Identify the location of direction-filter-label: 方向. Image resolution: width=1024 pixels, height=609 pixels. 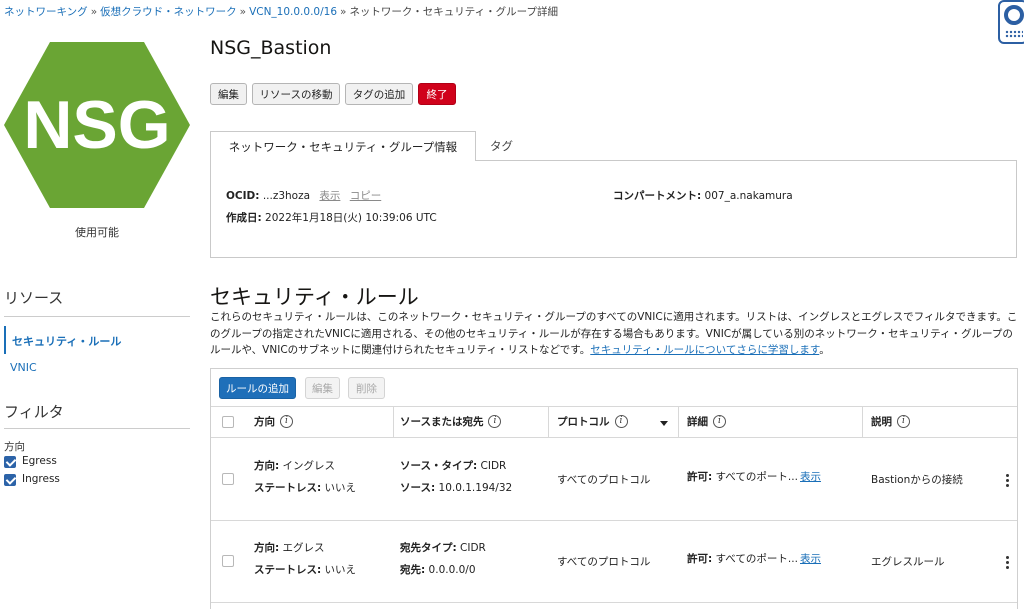
(14, 447).